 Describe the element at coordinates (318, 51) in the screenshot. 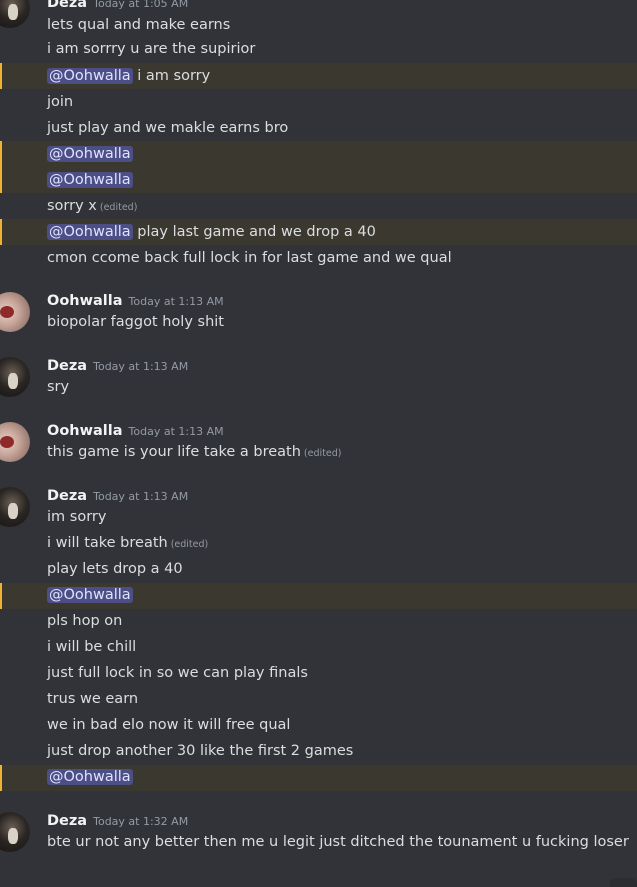

I see `message-row: i am sorrry u are the supirior` at that location.